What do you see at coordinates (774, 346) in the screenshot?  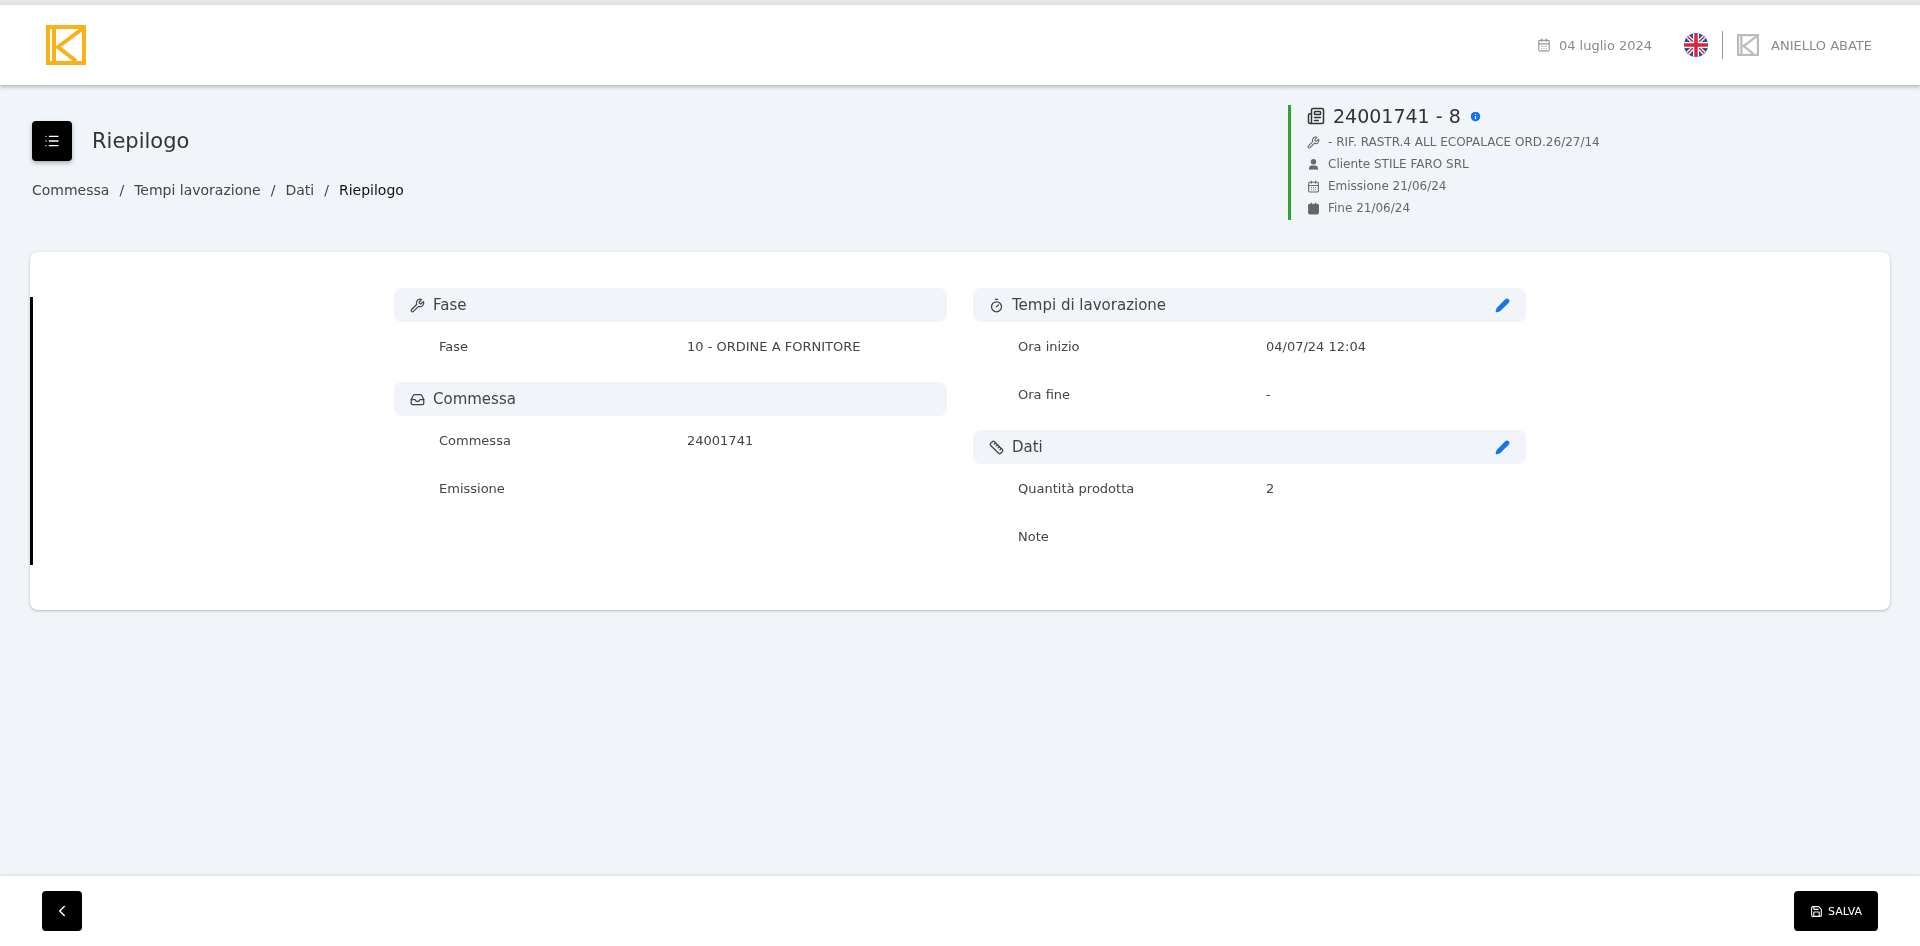 I see `field-value: 10 - ORDINE A FORNITORE` at bounding box center [774, 346].